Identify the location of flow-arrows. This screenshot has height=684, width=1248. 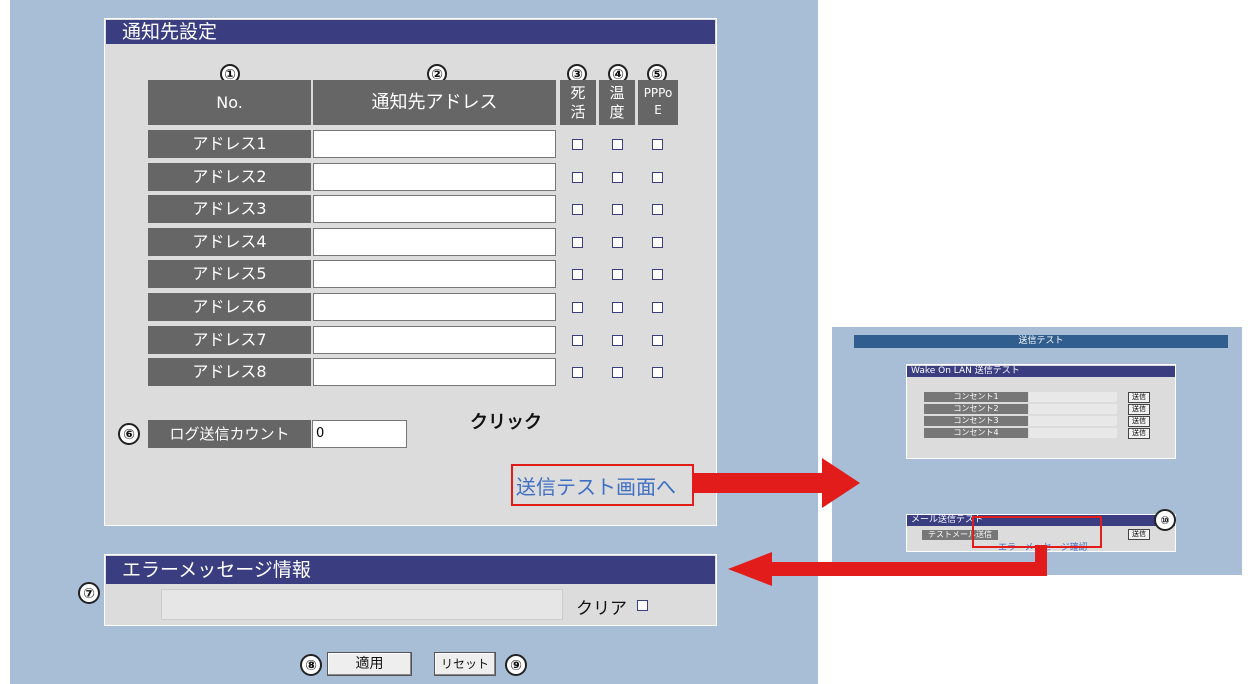
(870, 522).